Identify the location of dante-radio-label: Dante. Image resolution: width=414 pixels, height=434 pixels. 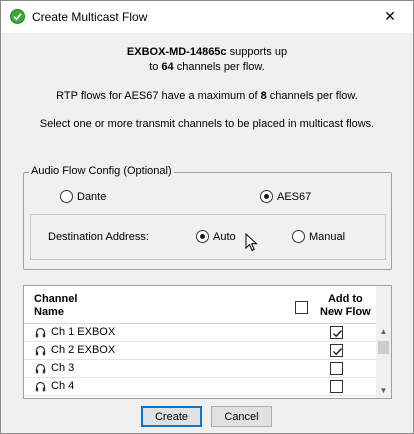
(92, 196).